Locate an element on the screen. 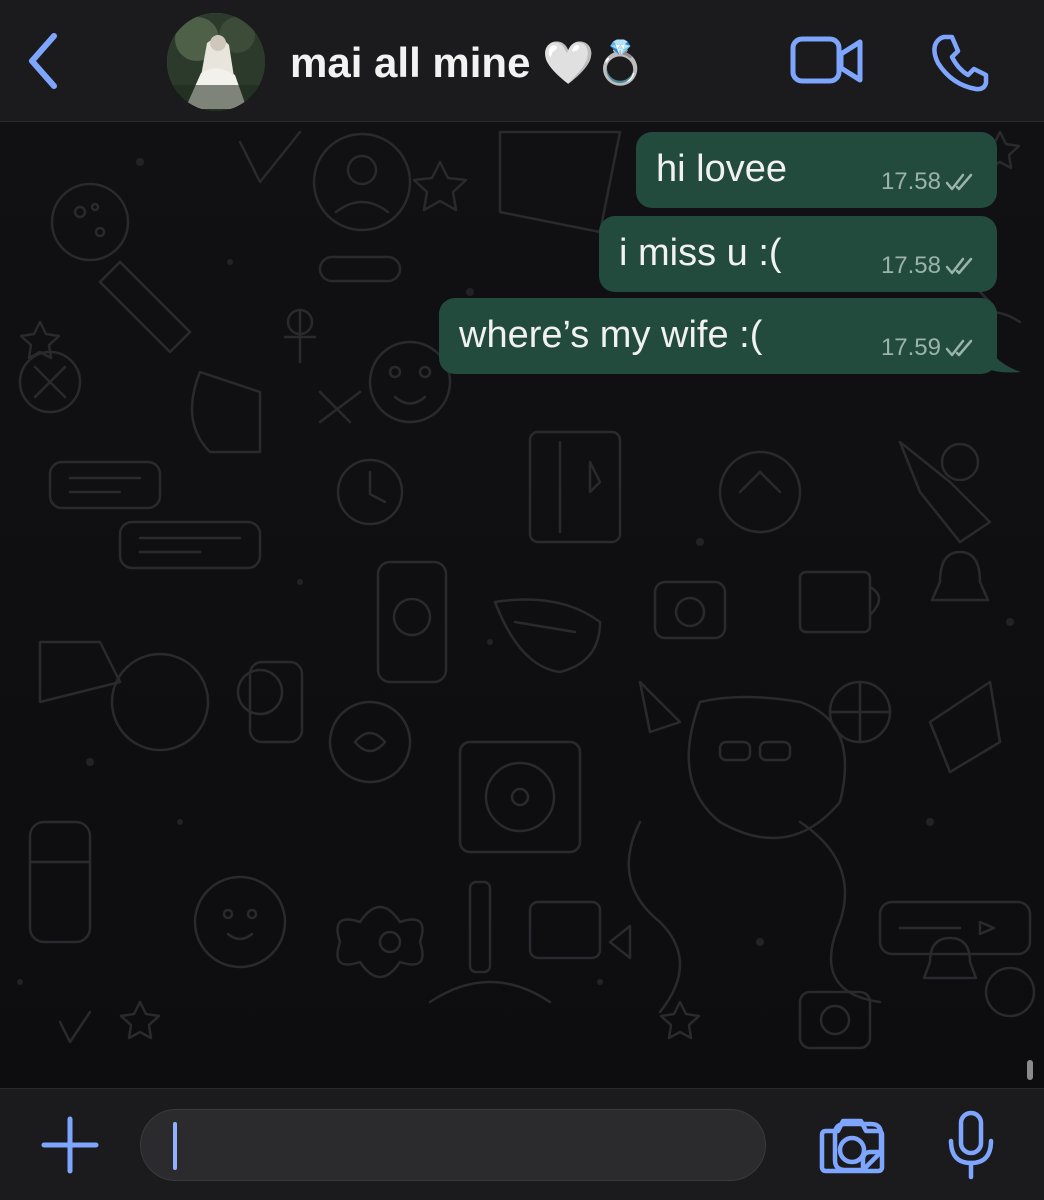 The width and height of the screenshot is (1044, 1200). plus-icon is located at coordinates (70, 1145).